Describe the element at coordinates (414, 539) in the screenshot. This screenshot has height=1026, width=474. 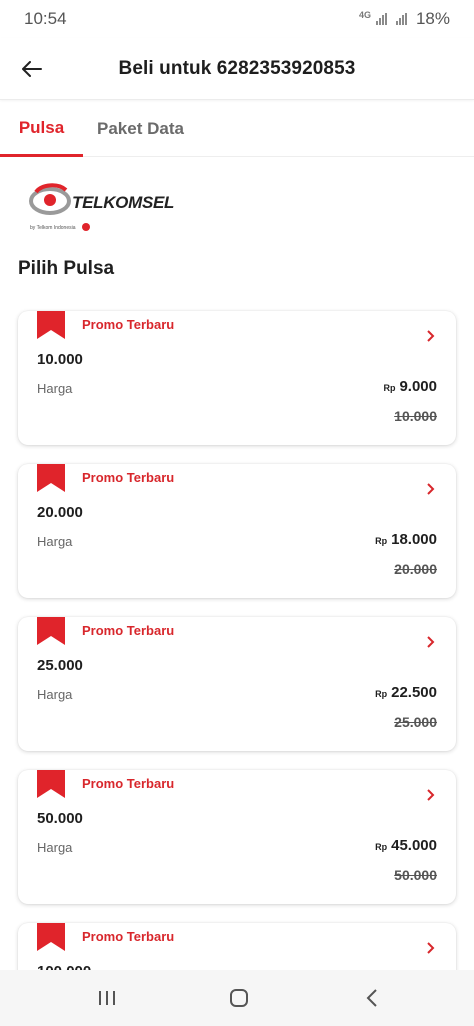
I see `price-value: 18.000` at that location.